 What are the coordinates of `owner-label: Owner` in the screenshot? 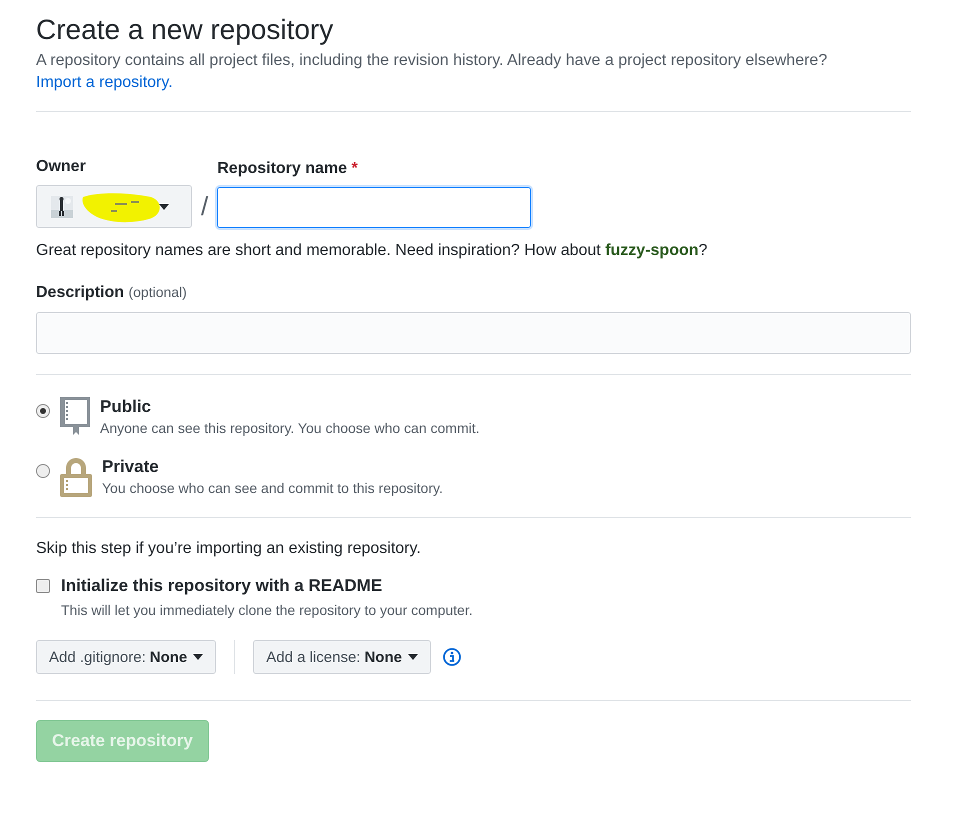 It's located at (61, 167).